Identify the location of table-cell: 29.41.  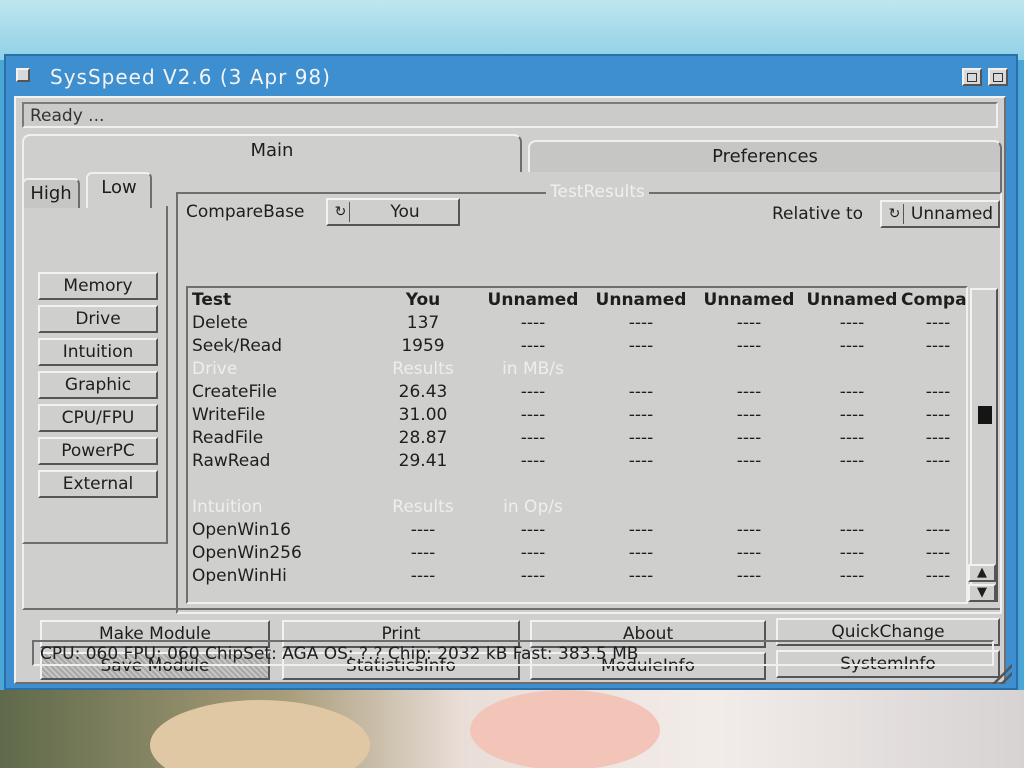
(423, 461).